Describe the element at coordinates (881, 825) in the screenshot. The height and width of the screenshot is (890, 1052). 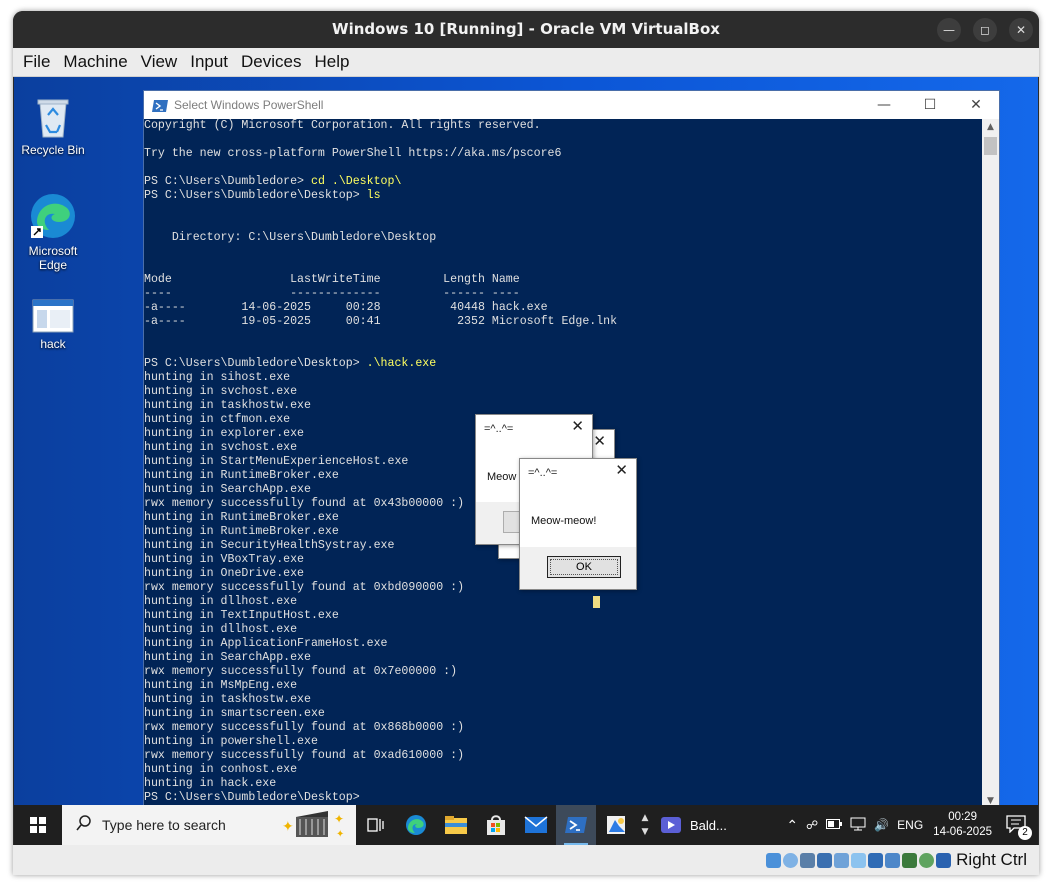
I see `volume-icon: 🔊` at that location.